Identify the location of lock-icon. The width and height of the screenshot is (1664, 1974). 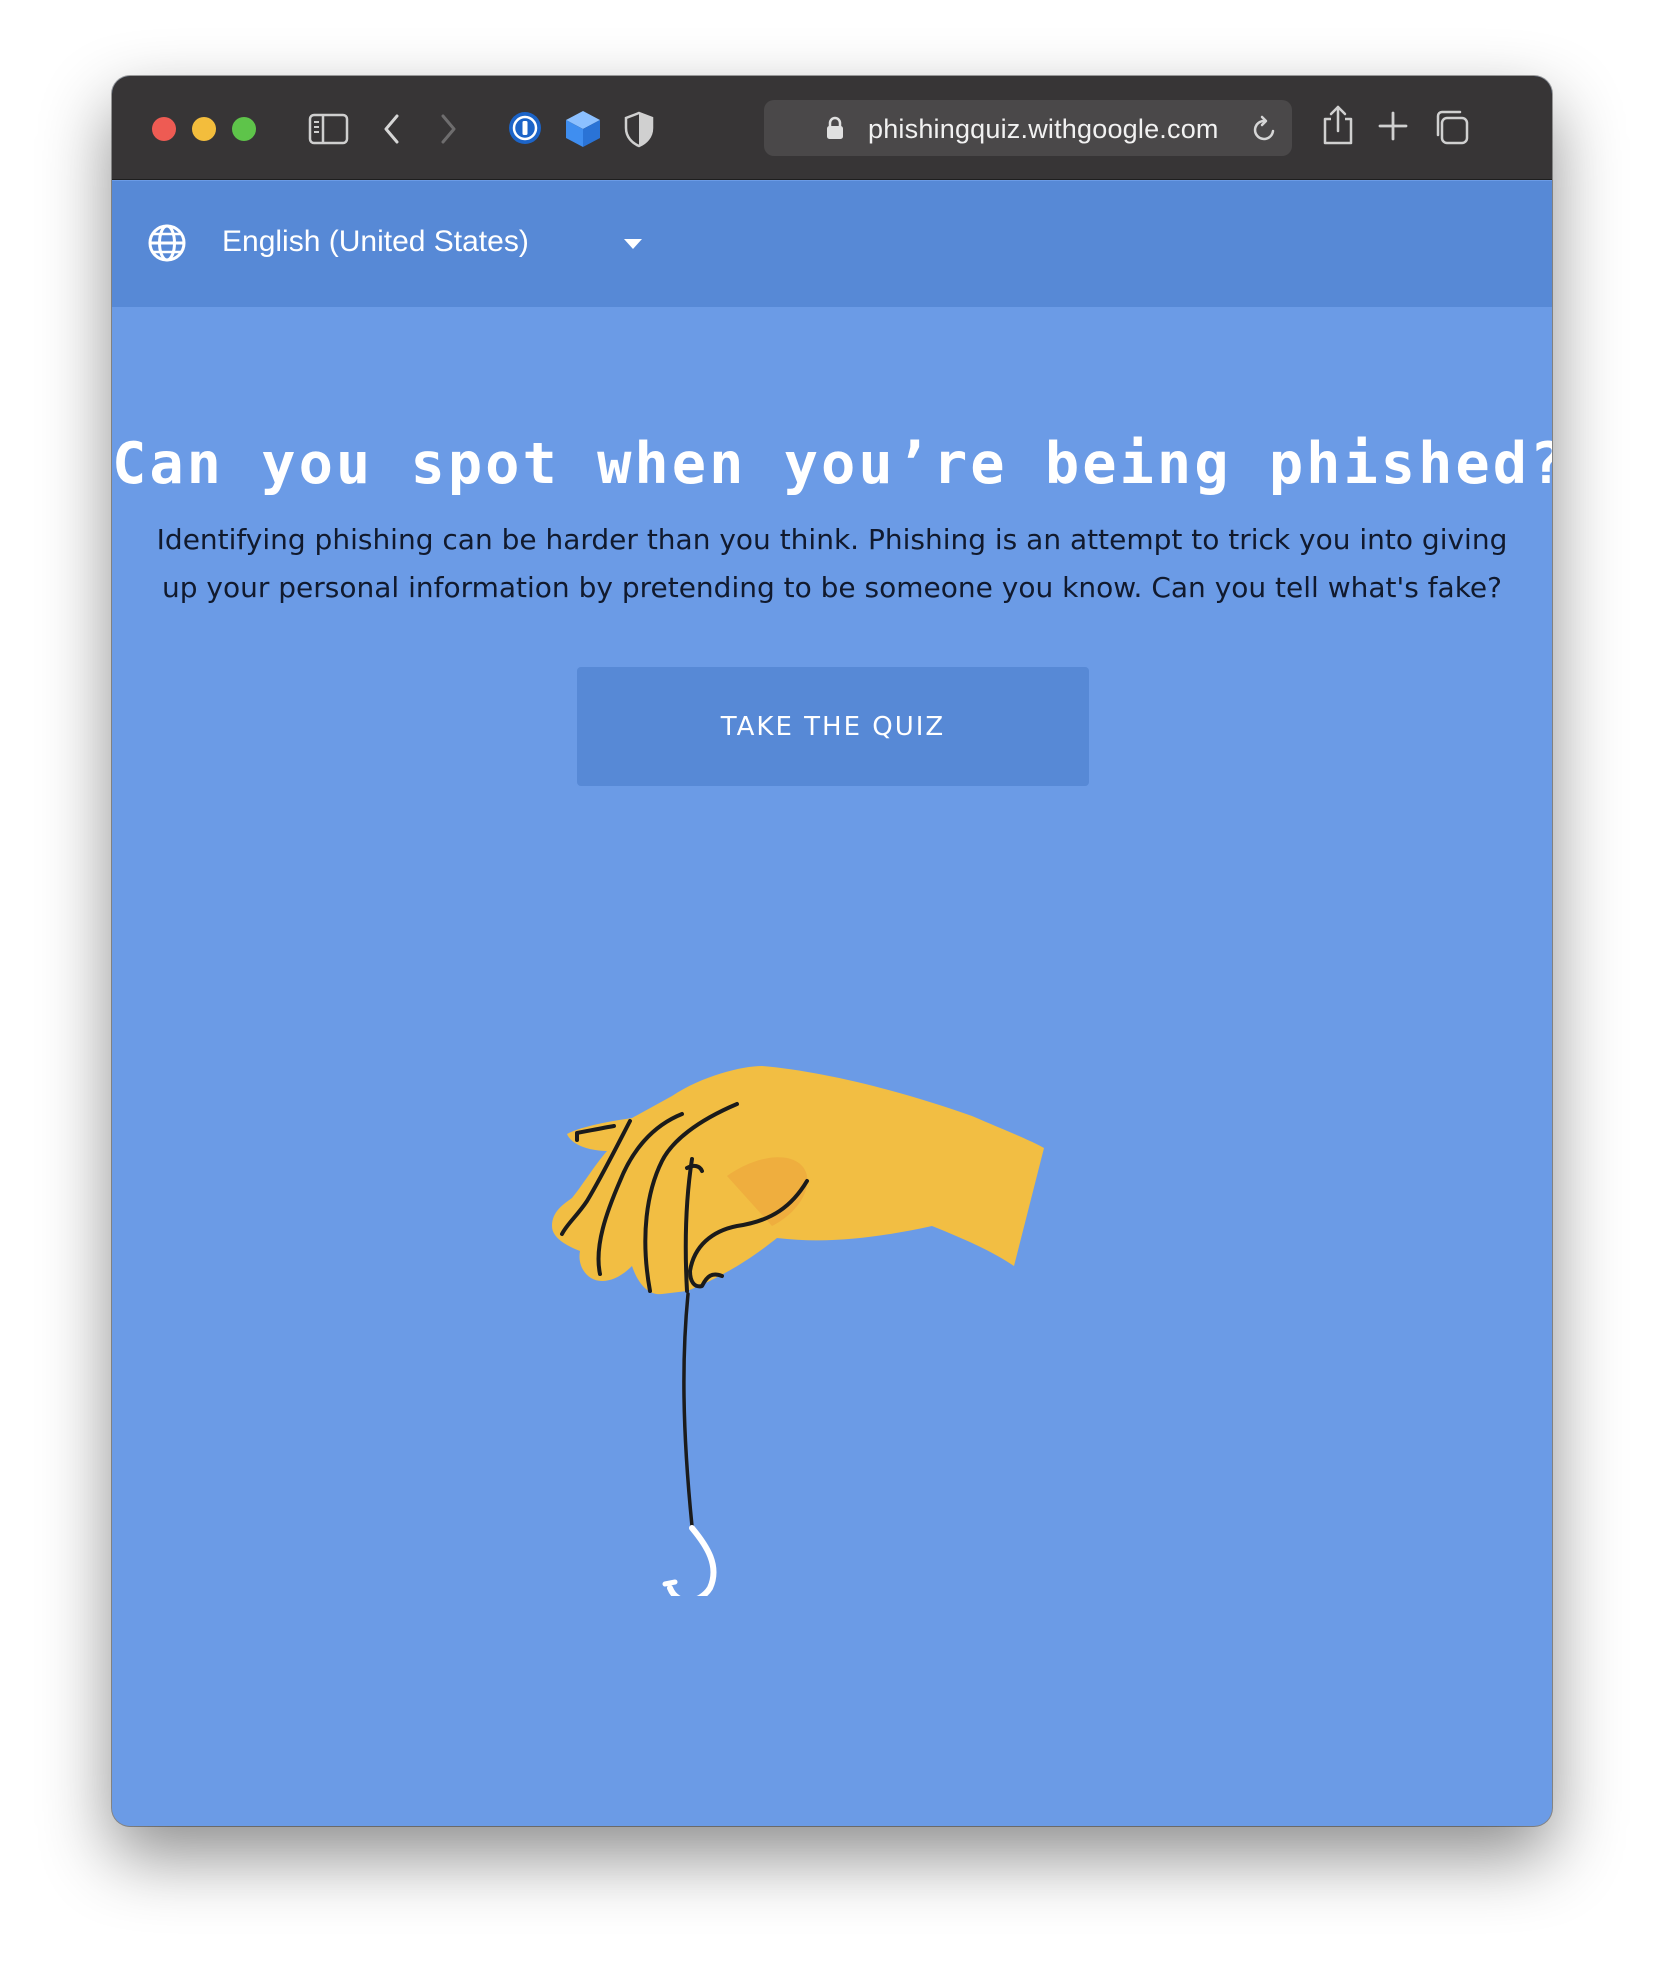
(835, 127).